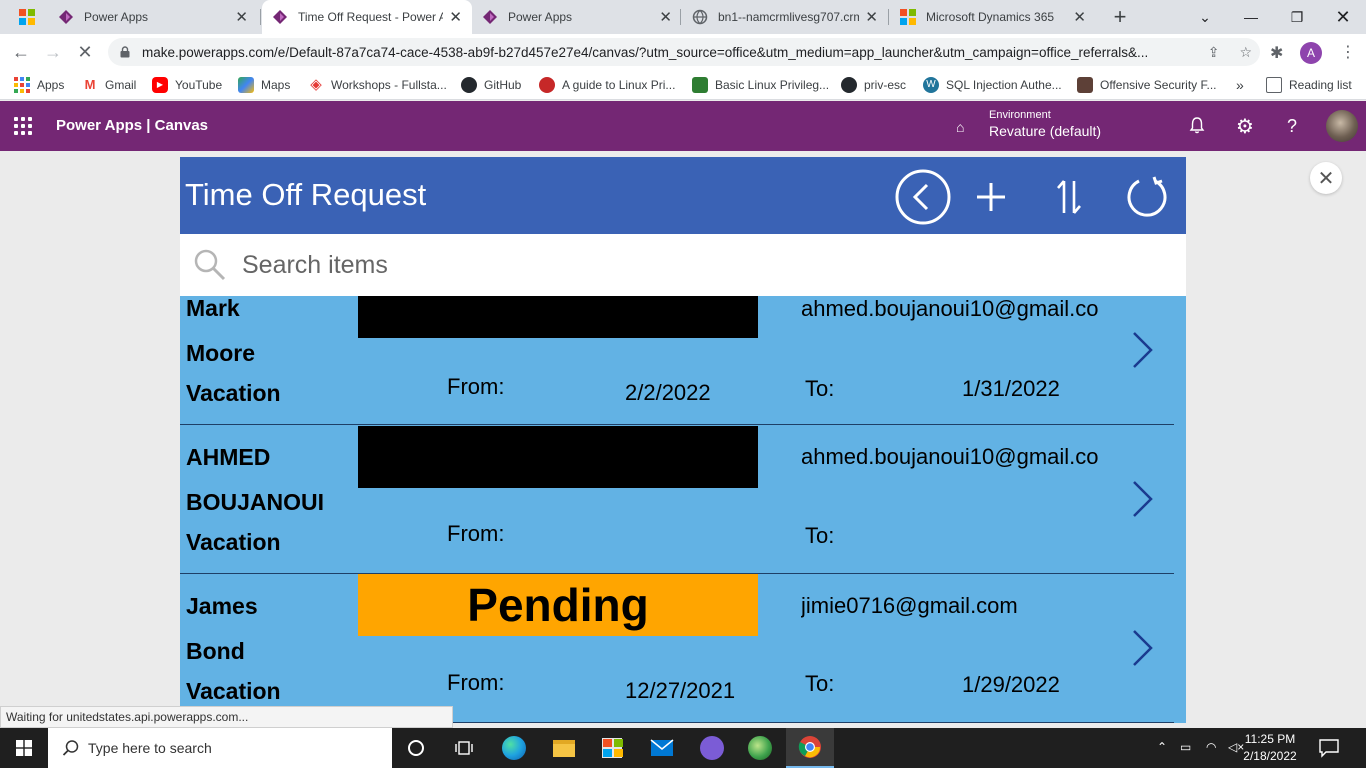 This screenshot has width=1366, height=768. What do you see at coordinates (1276, 53) in the screenshot?
I see `extensions-icon: ✱` at bounding box center [1276, 53].